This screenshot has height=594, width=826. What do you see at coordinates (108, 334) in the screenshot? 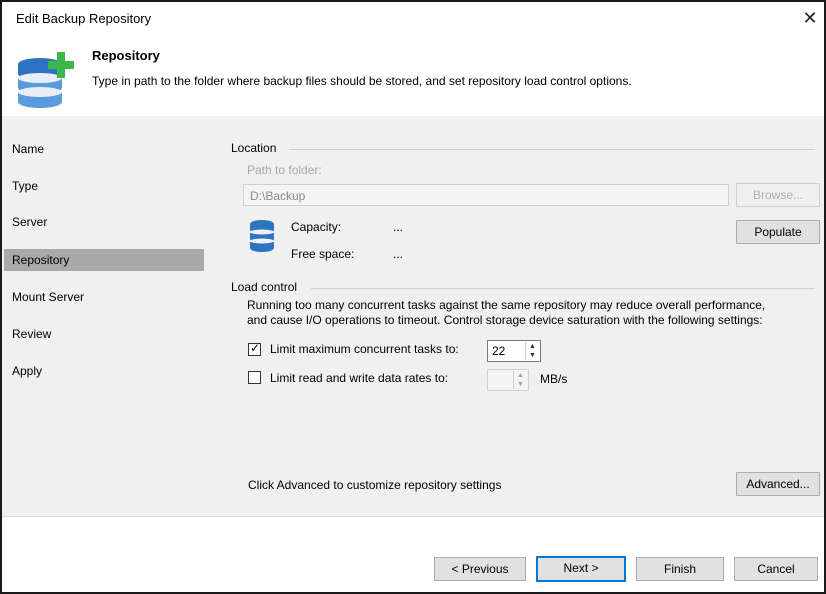
I see `sidebar-item-review: Review` at bounding box center [108, 334].